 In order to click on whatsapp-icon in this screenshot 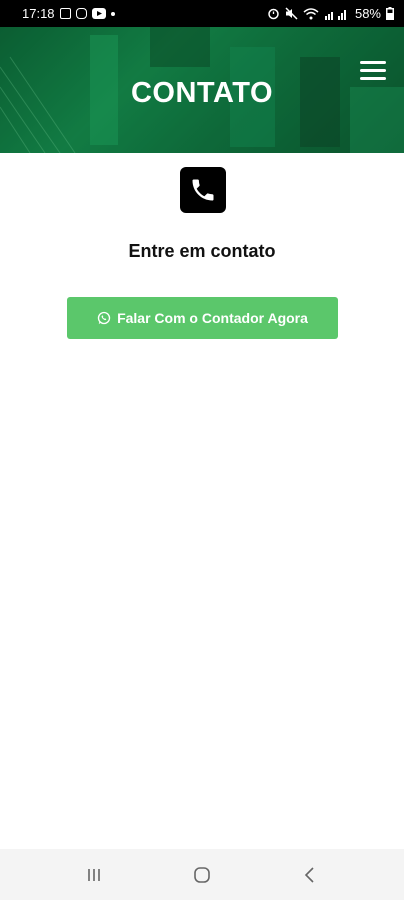, I will do `click(104, 318)`.